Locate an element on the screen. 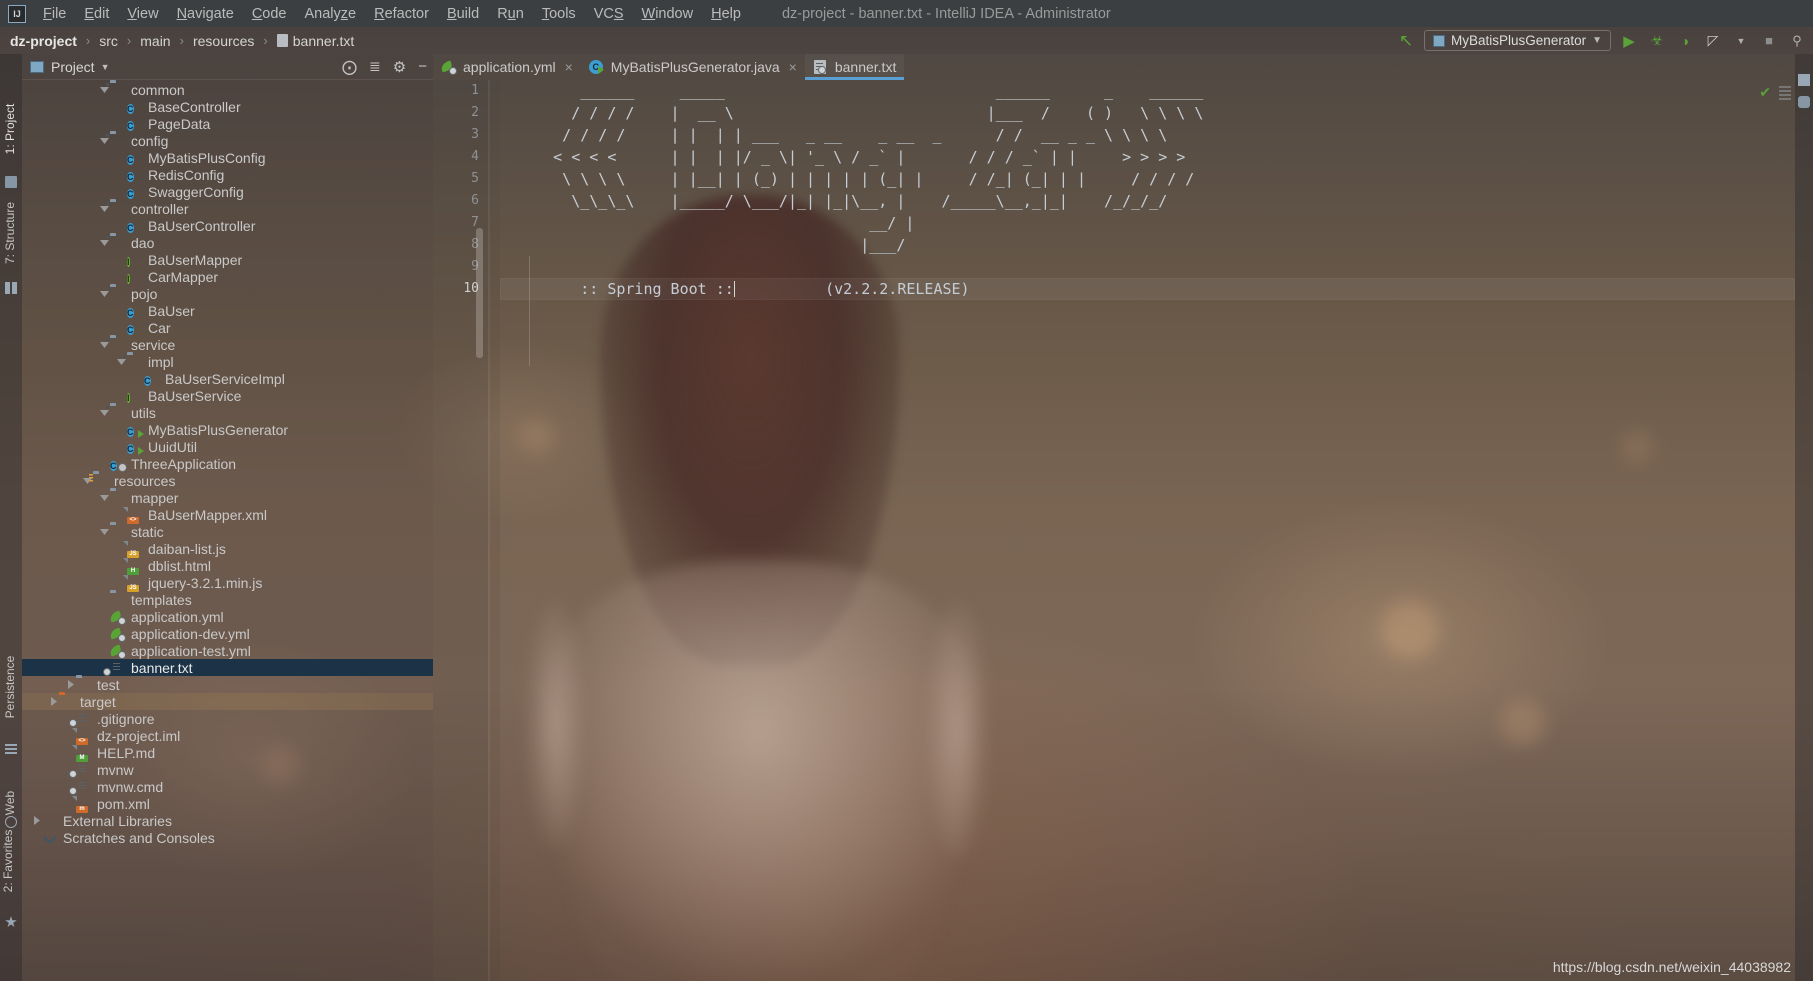 This screenshot has height=981, width=1813. tree-node-bauserserviceimpl: C BaUserServiceImpl is located at coordinates (227, 378).